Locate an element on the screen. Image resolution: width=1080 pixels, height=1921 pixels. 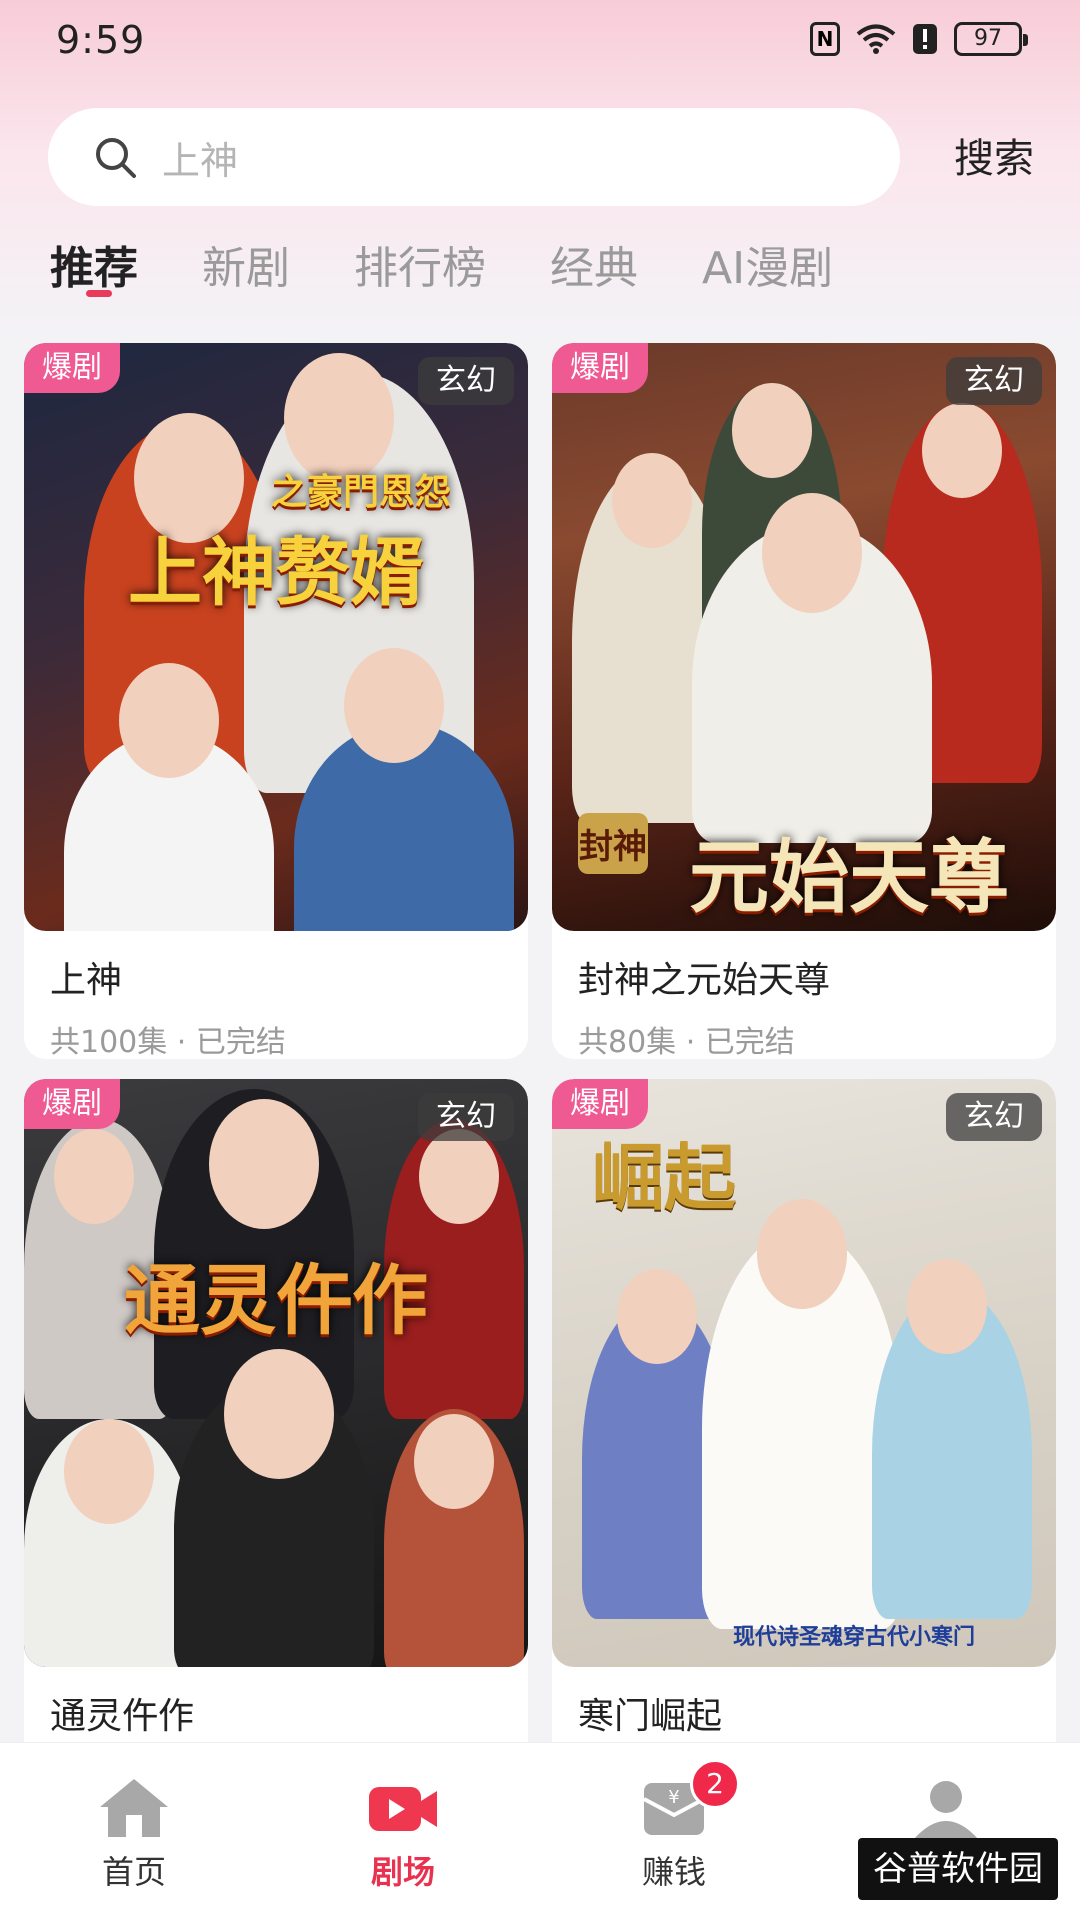
category-tabs: 推荐 新剧 排行榜 经典 AI漫剧 is located at coordinates (473, 264).